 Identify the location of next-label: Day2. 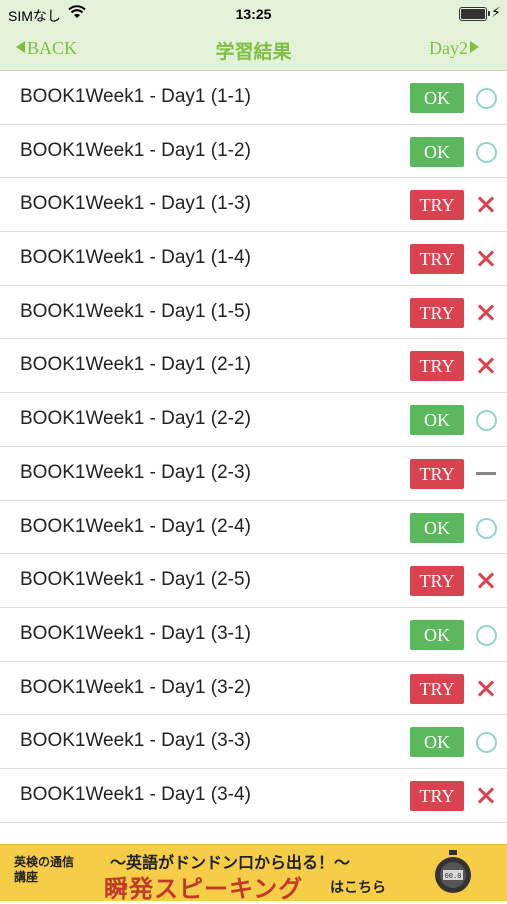
(448, 48).